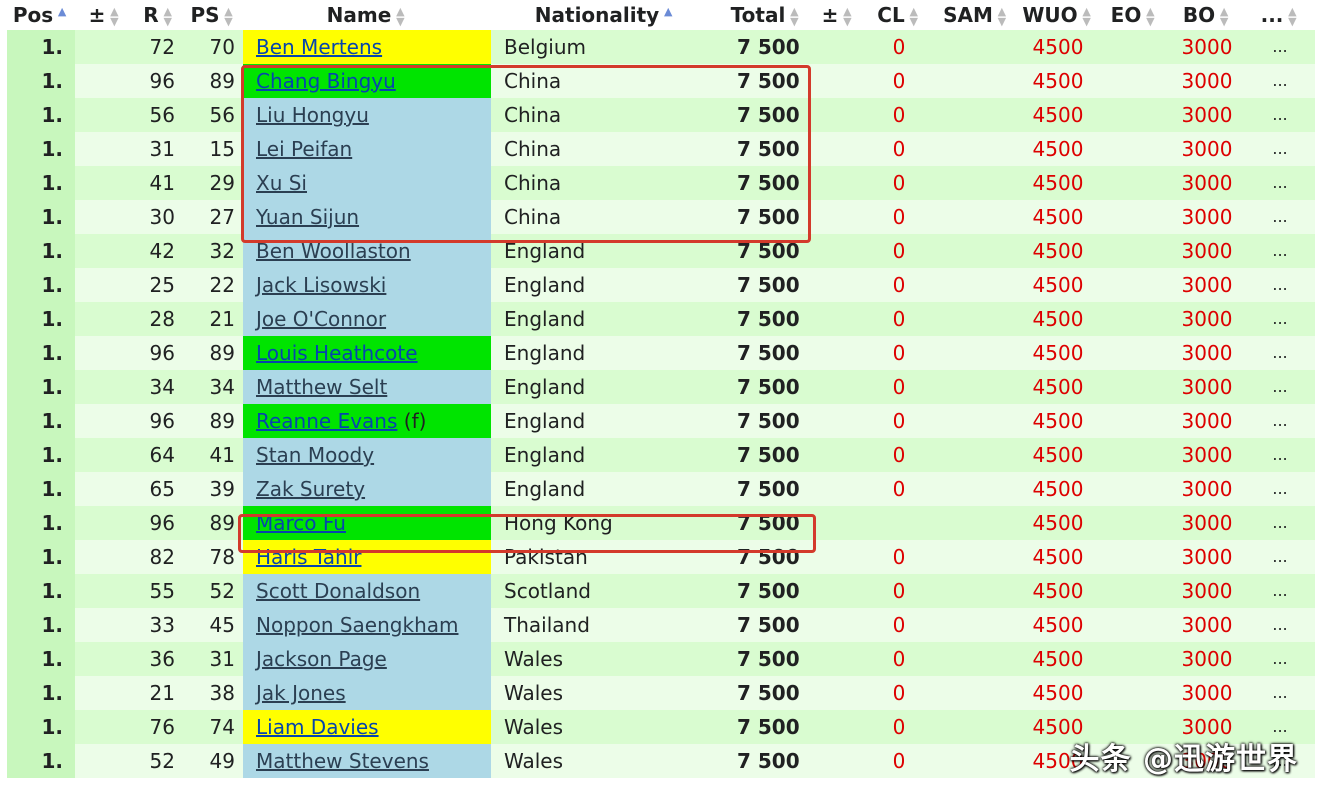  Describe the element at coordinates (367, 149) in the screenshot. I see `player-name-cell: Lei Peifan` at that location.